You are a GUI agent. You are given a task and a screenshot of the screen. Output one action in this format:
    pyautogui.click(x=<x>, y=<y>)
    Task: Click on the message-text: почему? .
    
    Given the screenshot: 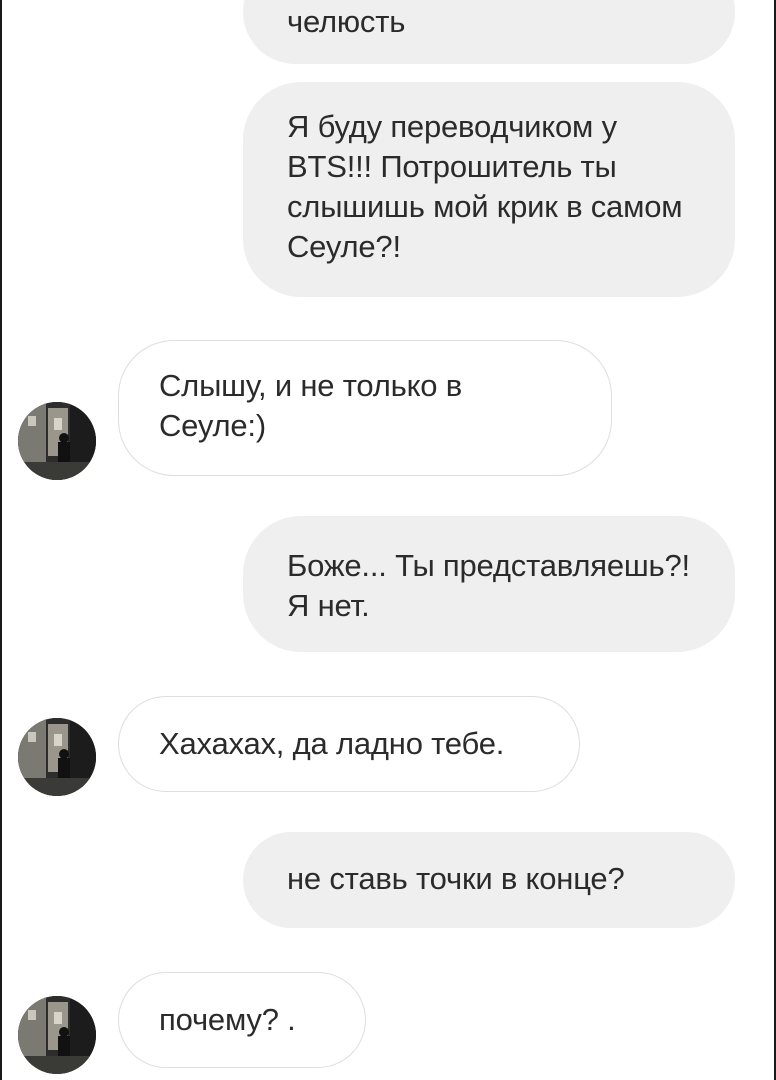 What is the action you would take?
    pyautogui.click(x=227, y=1019)
    